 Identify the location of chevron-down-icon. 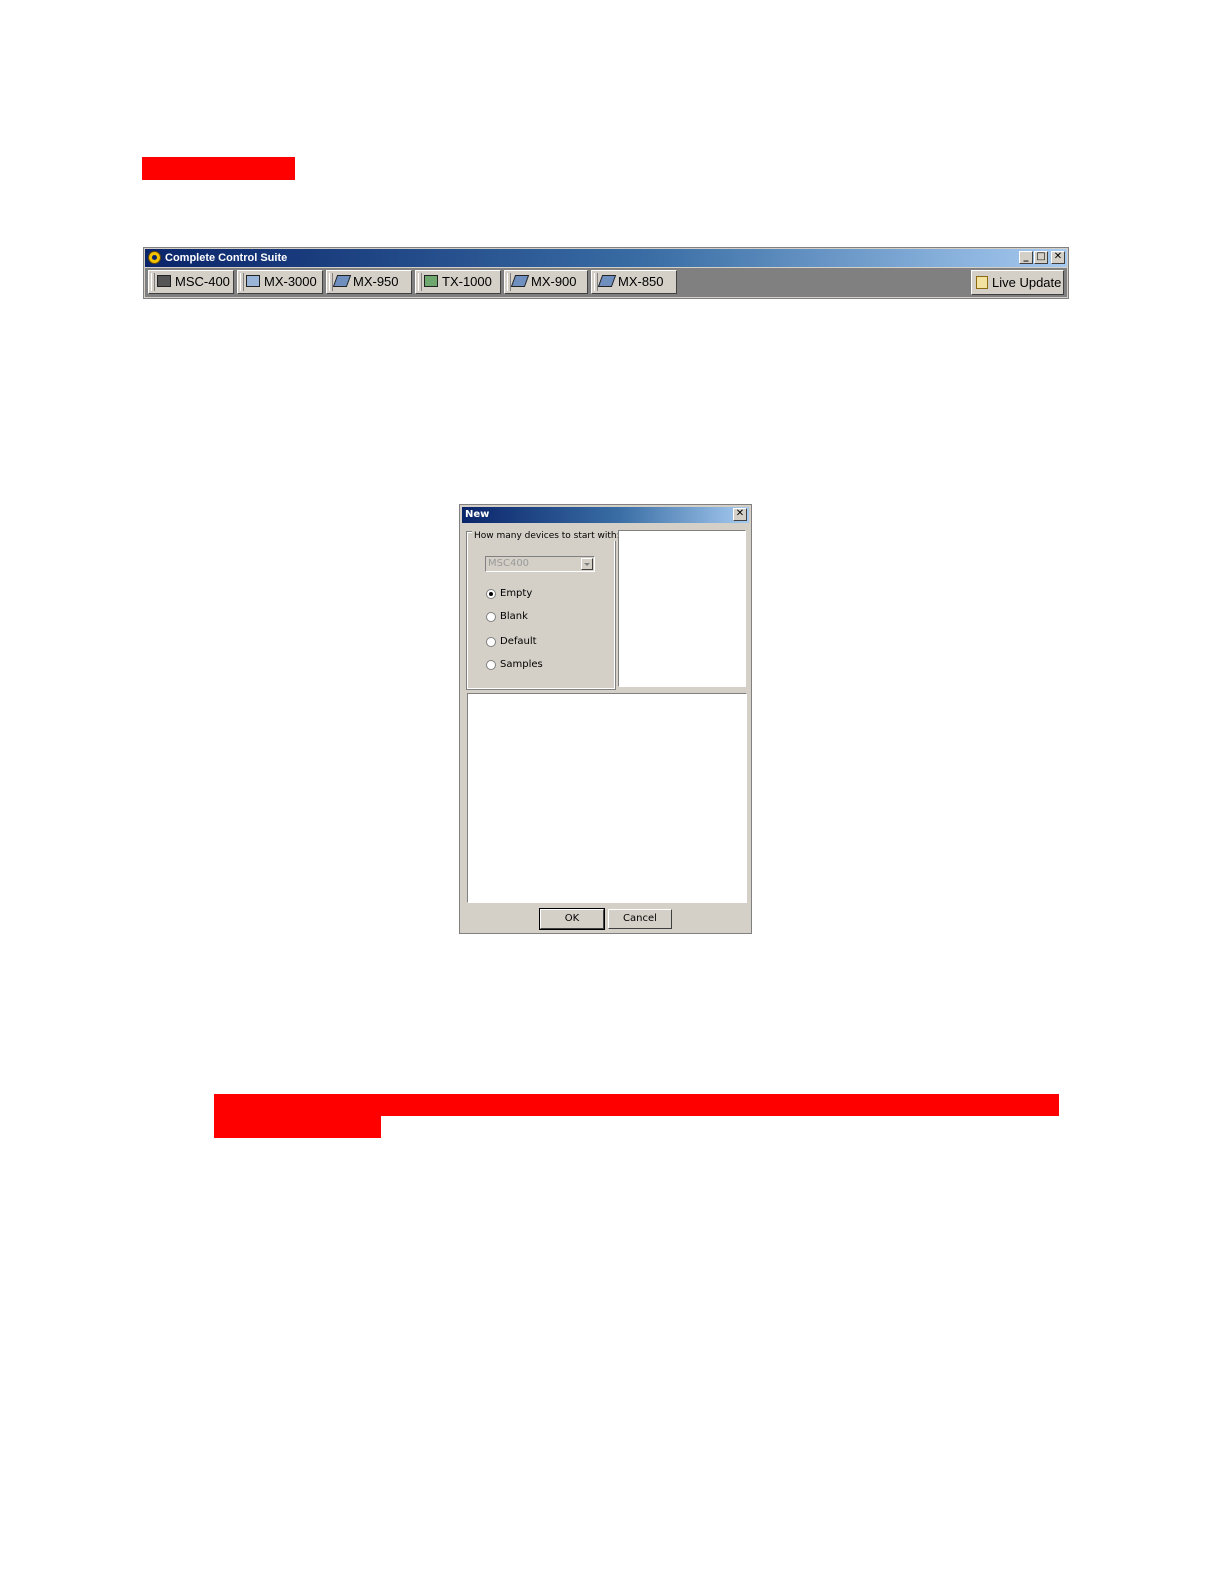
(587, 564).